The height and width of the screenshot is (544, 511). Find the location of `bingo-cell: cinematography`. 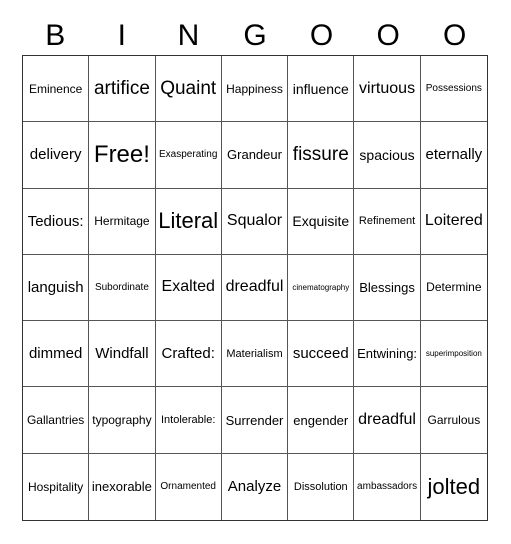

bingo-cell: cinematography is located at coordinates (321, 288).